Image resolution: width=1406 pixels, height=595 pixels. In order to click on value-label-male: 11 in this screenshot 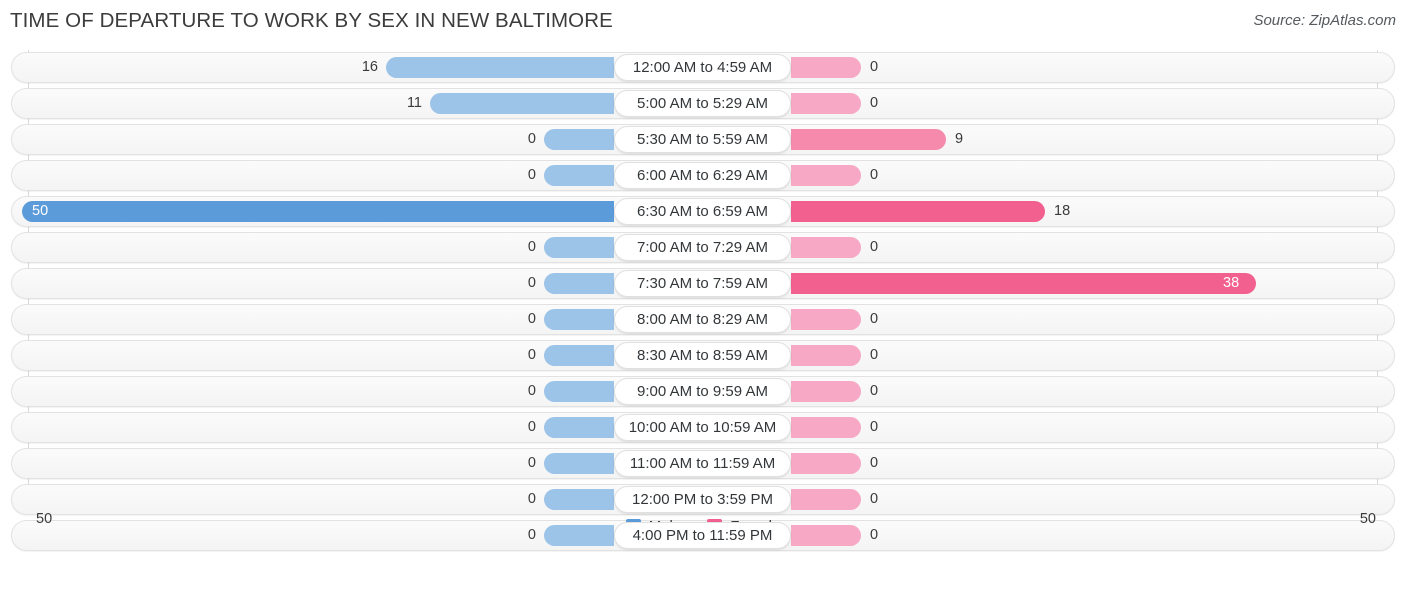, I will do `click(414, 103)`.